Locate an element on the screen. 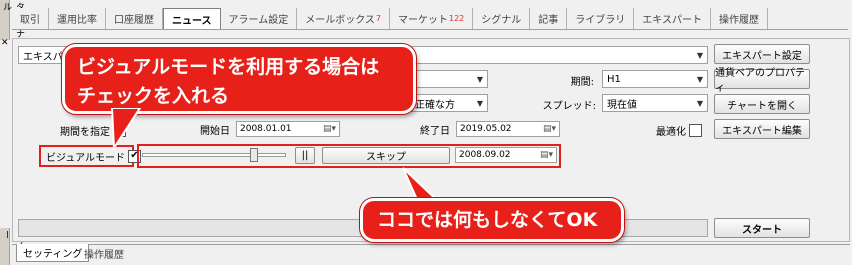 The width and height of the screenshot is (852, 265). expert-edit-button: エキスパート編集 is located at coordinates (762, 129).